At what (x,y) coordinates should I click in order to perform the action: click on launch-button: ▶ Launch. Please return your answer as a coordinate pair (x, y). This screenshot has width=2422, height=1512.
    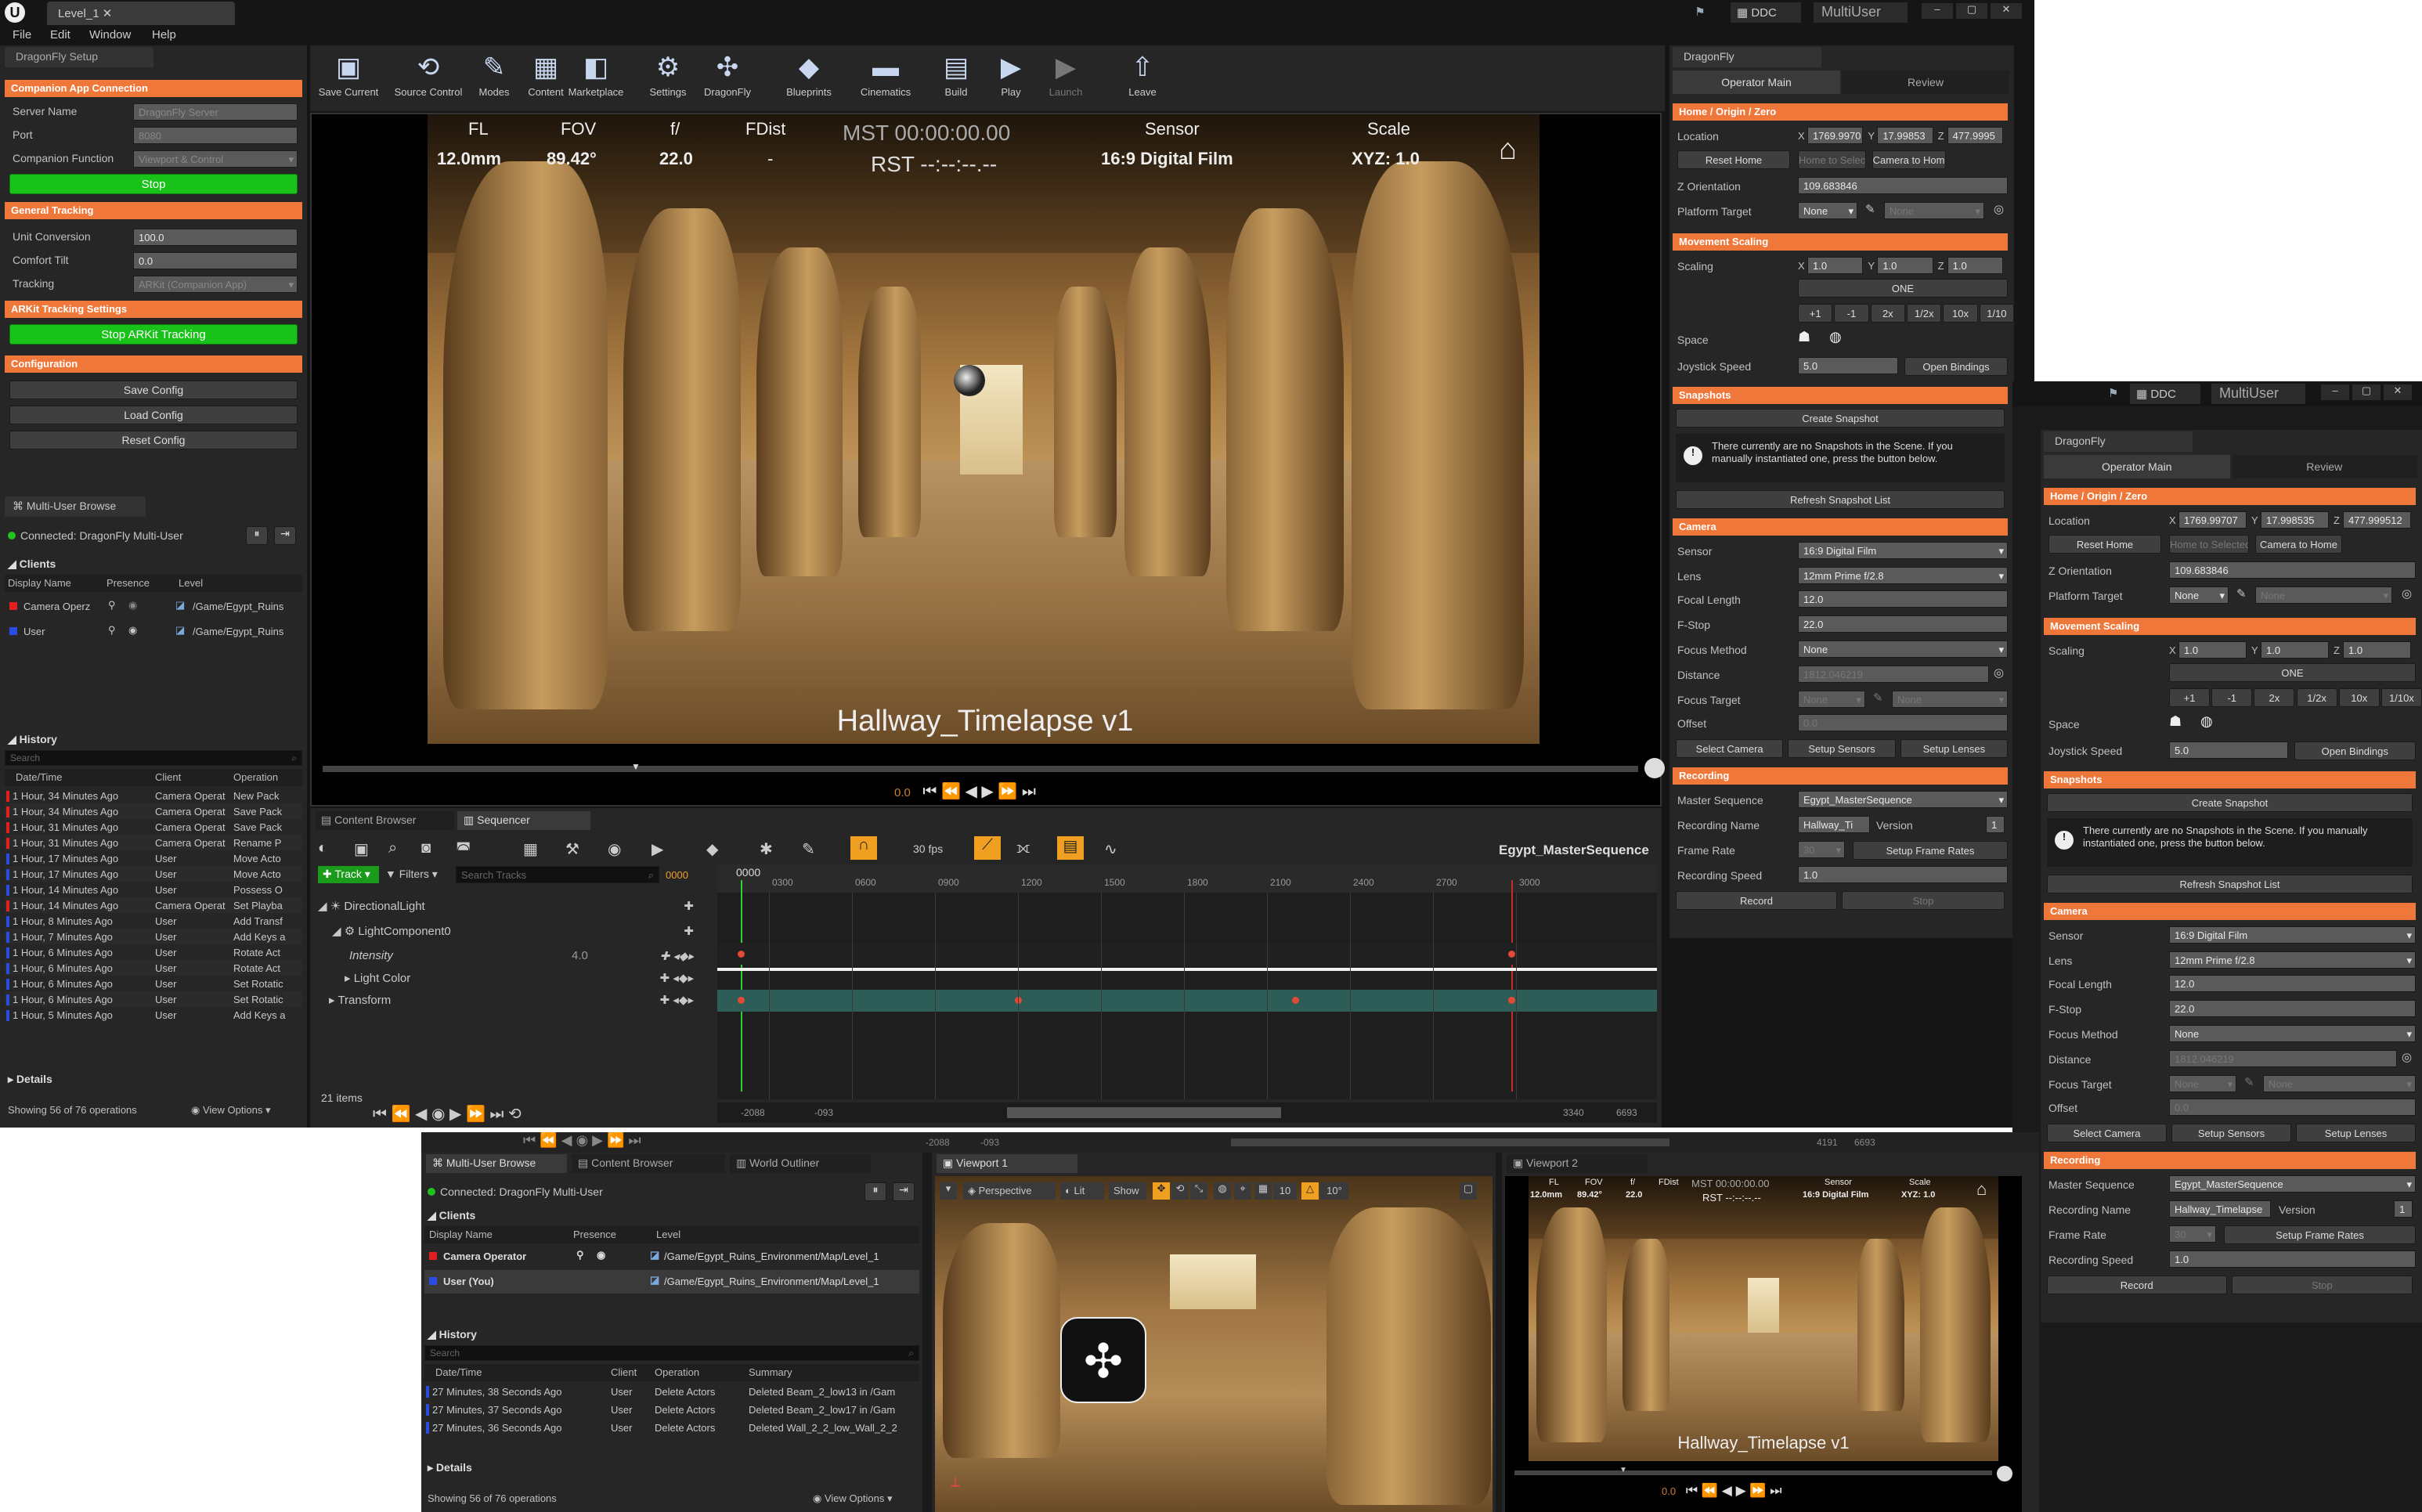
    Looking at the image, I should click on (1066, 78).